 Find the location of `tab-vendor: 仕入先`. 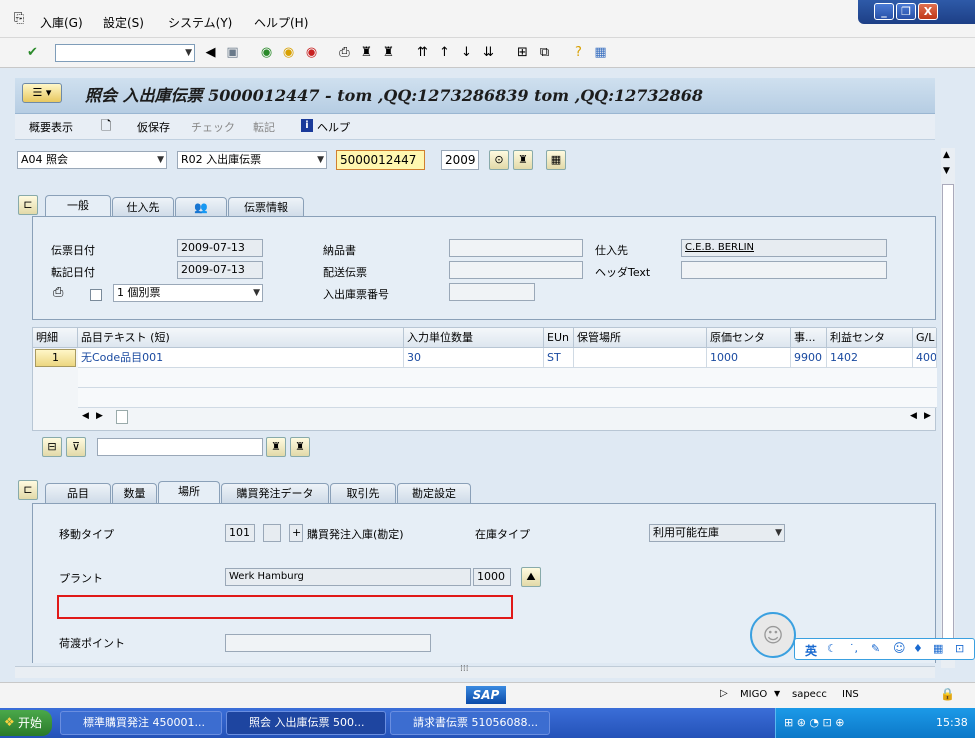

tab-vendor: 仕入先 is located at coordinates (143, 207).